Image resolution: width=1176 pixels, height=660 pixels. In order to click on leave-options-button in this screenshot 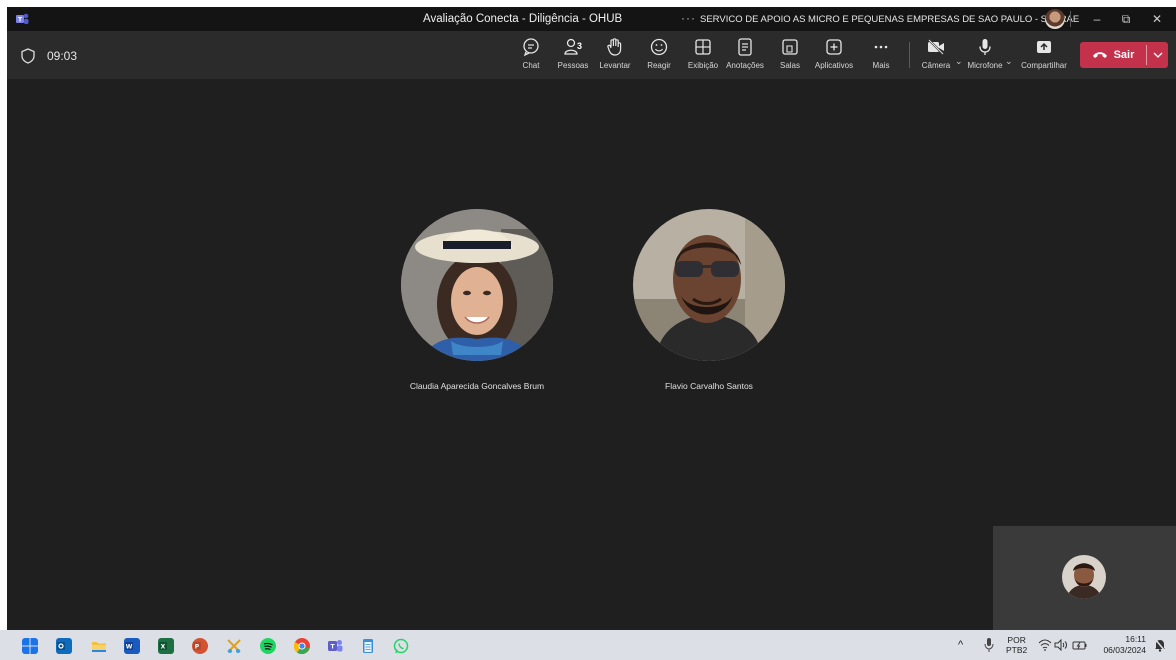, I will do `click(1157, 55)`.